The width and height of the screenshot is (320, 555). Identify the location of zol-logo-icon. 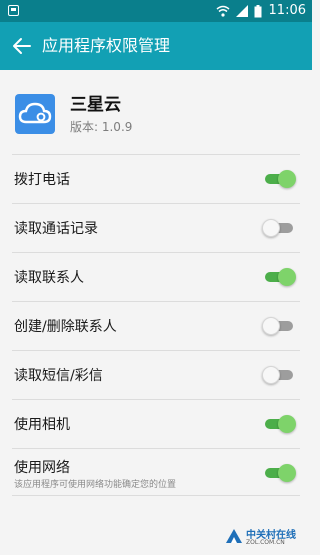
(234, 536).